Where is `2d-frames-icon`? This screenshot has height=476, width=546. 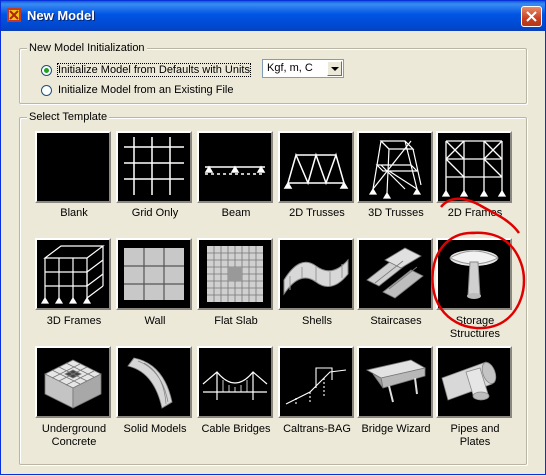
2d-frames-icon is located at coordinates (474, 168).